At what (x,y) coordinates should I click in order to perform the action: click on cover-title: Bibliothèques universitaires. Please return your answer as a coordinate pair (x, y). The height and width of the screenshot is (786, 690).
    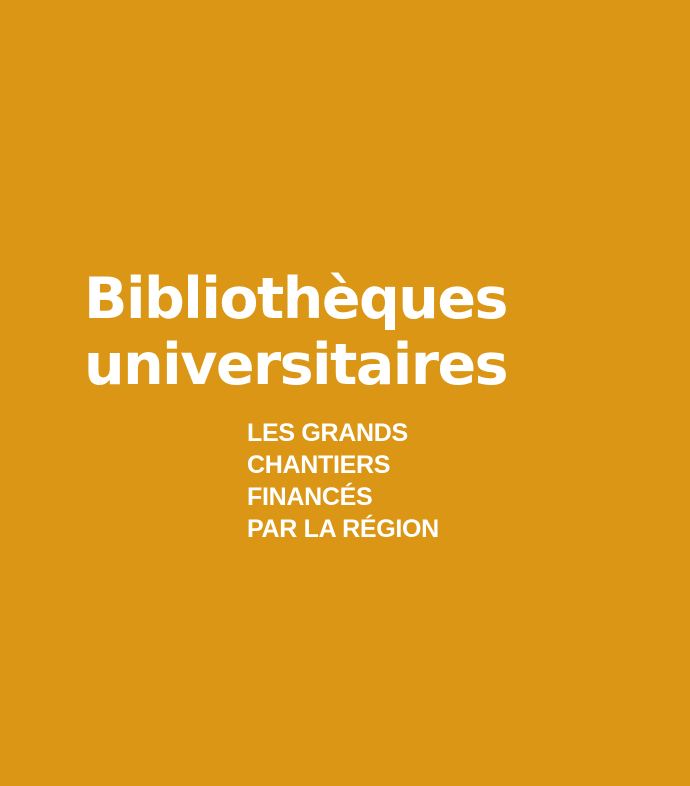
    Looking at the image, I should click on (296, 332).